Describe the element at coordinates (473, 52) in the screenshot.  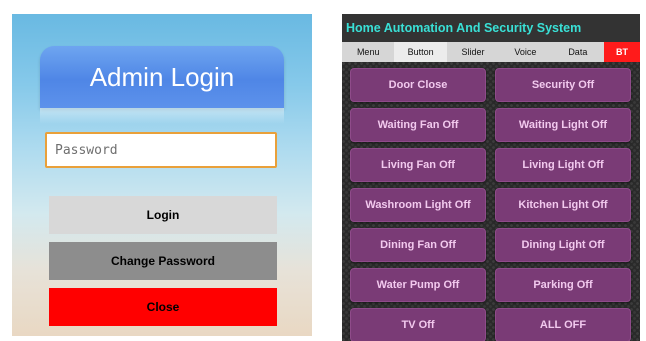
I see `tab-slider: Slider` at that location.